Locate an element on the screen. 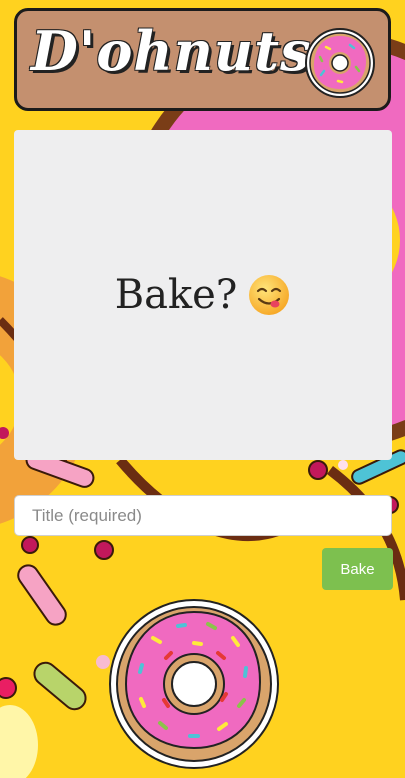 Image resolution: width=405 pixels, height=778 pixels. yum-face-icon is located at coordinates (269, 295).